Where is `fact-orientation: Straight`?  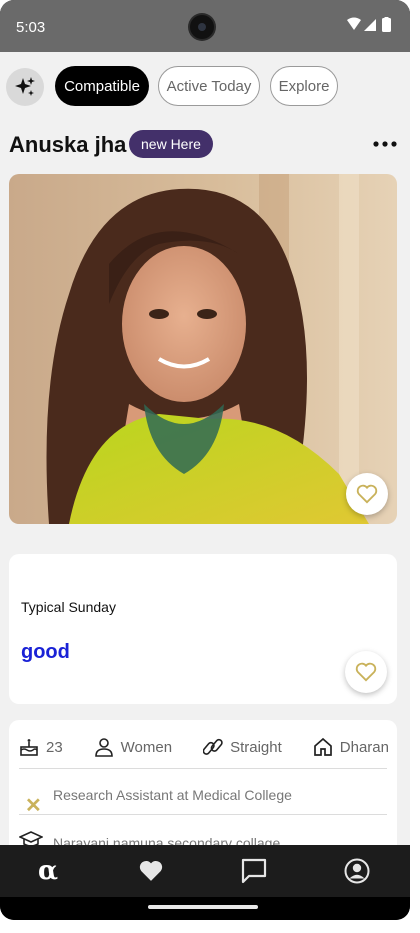 fact-orientation: Straight is located at coordinates (242, 747).